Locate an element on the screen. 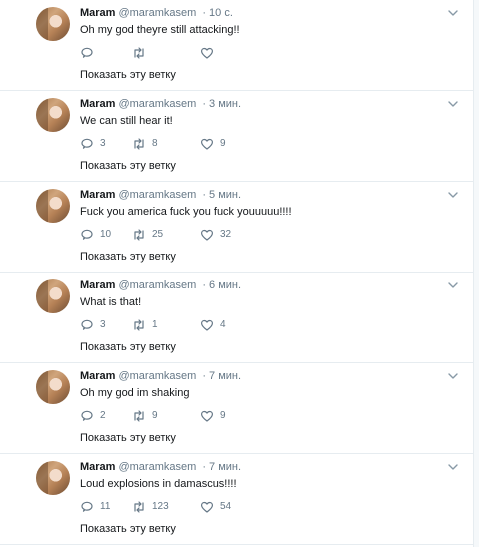  tweet-header: Maram @maramkasem · 10 с. is located at coordinates (156, 13).